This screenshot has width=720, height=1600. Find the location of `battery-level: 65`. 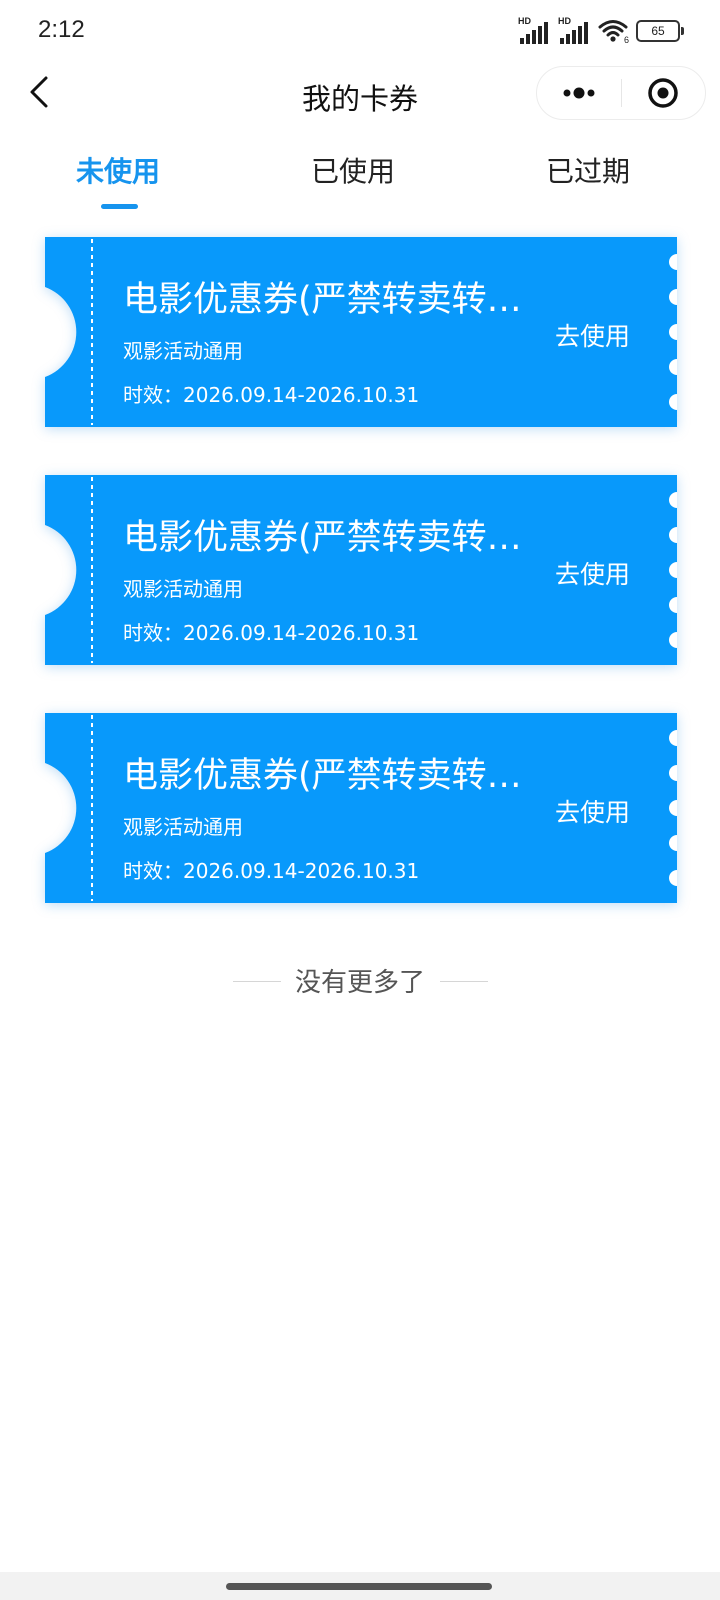

battery-level: 65 is located at coordinates (658, 31).